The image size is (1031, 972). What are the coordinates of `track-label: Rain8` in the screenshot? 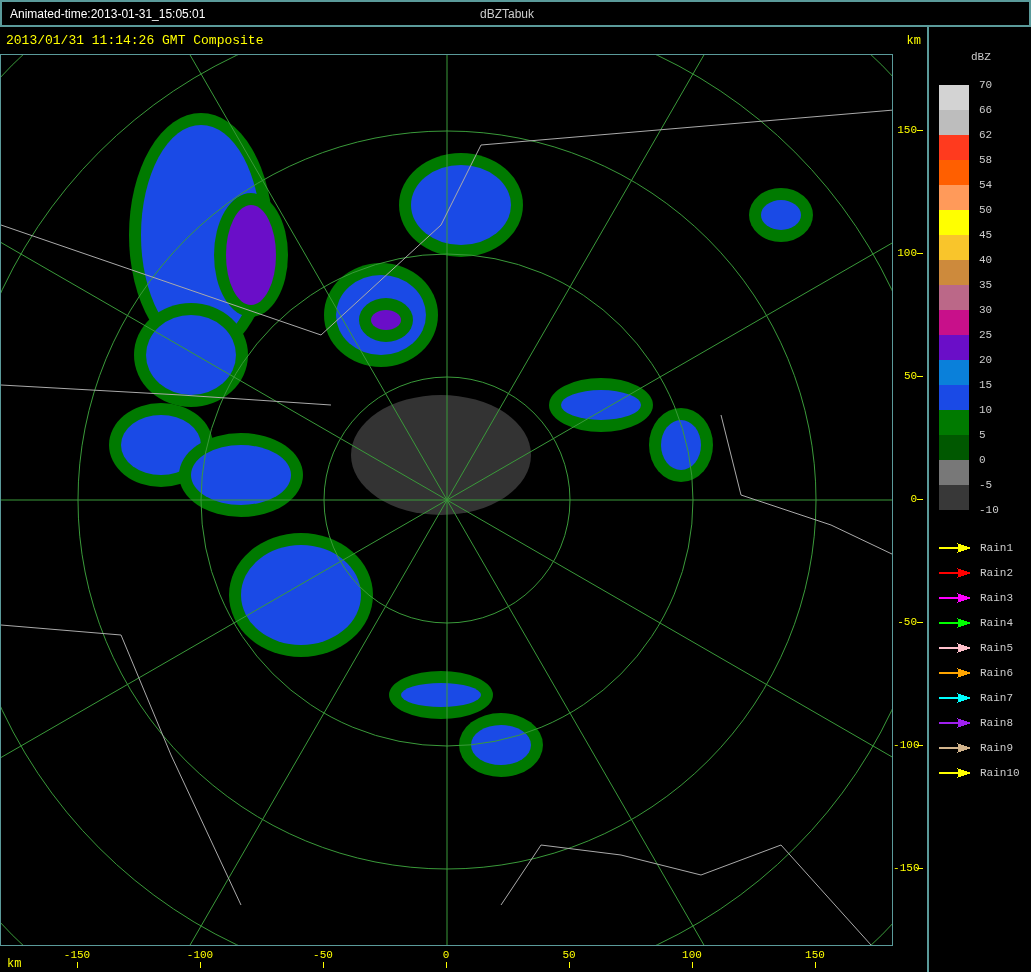 It's located at (996, 723).